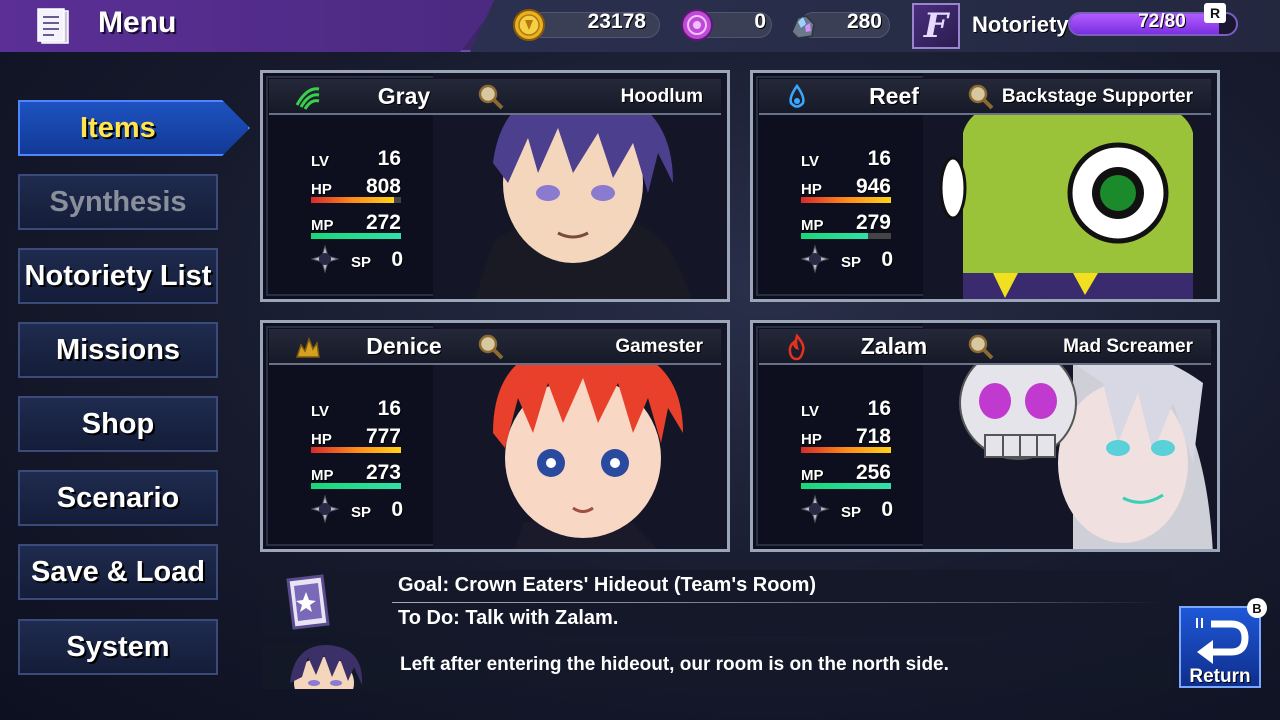 This screenshot has width=1280, height=720. I want to click on gold-coin-icon, so click(529, 25).